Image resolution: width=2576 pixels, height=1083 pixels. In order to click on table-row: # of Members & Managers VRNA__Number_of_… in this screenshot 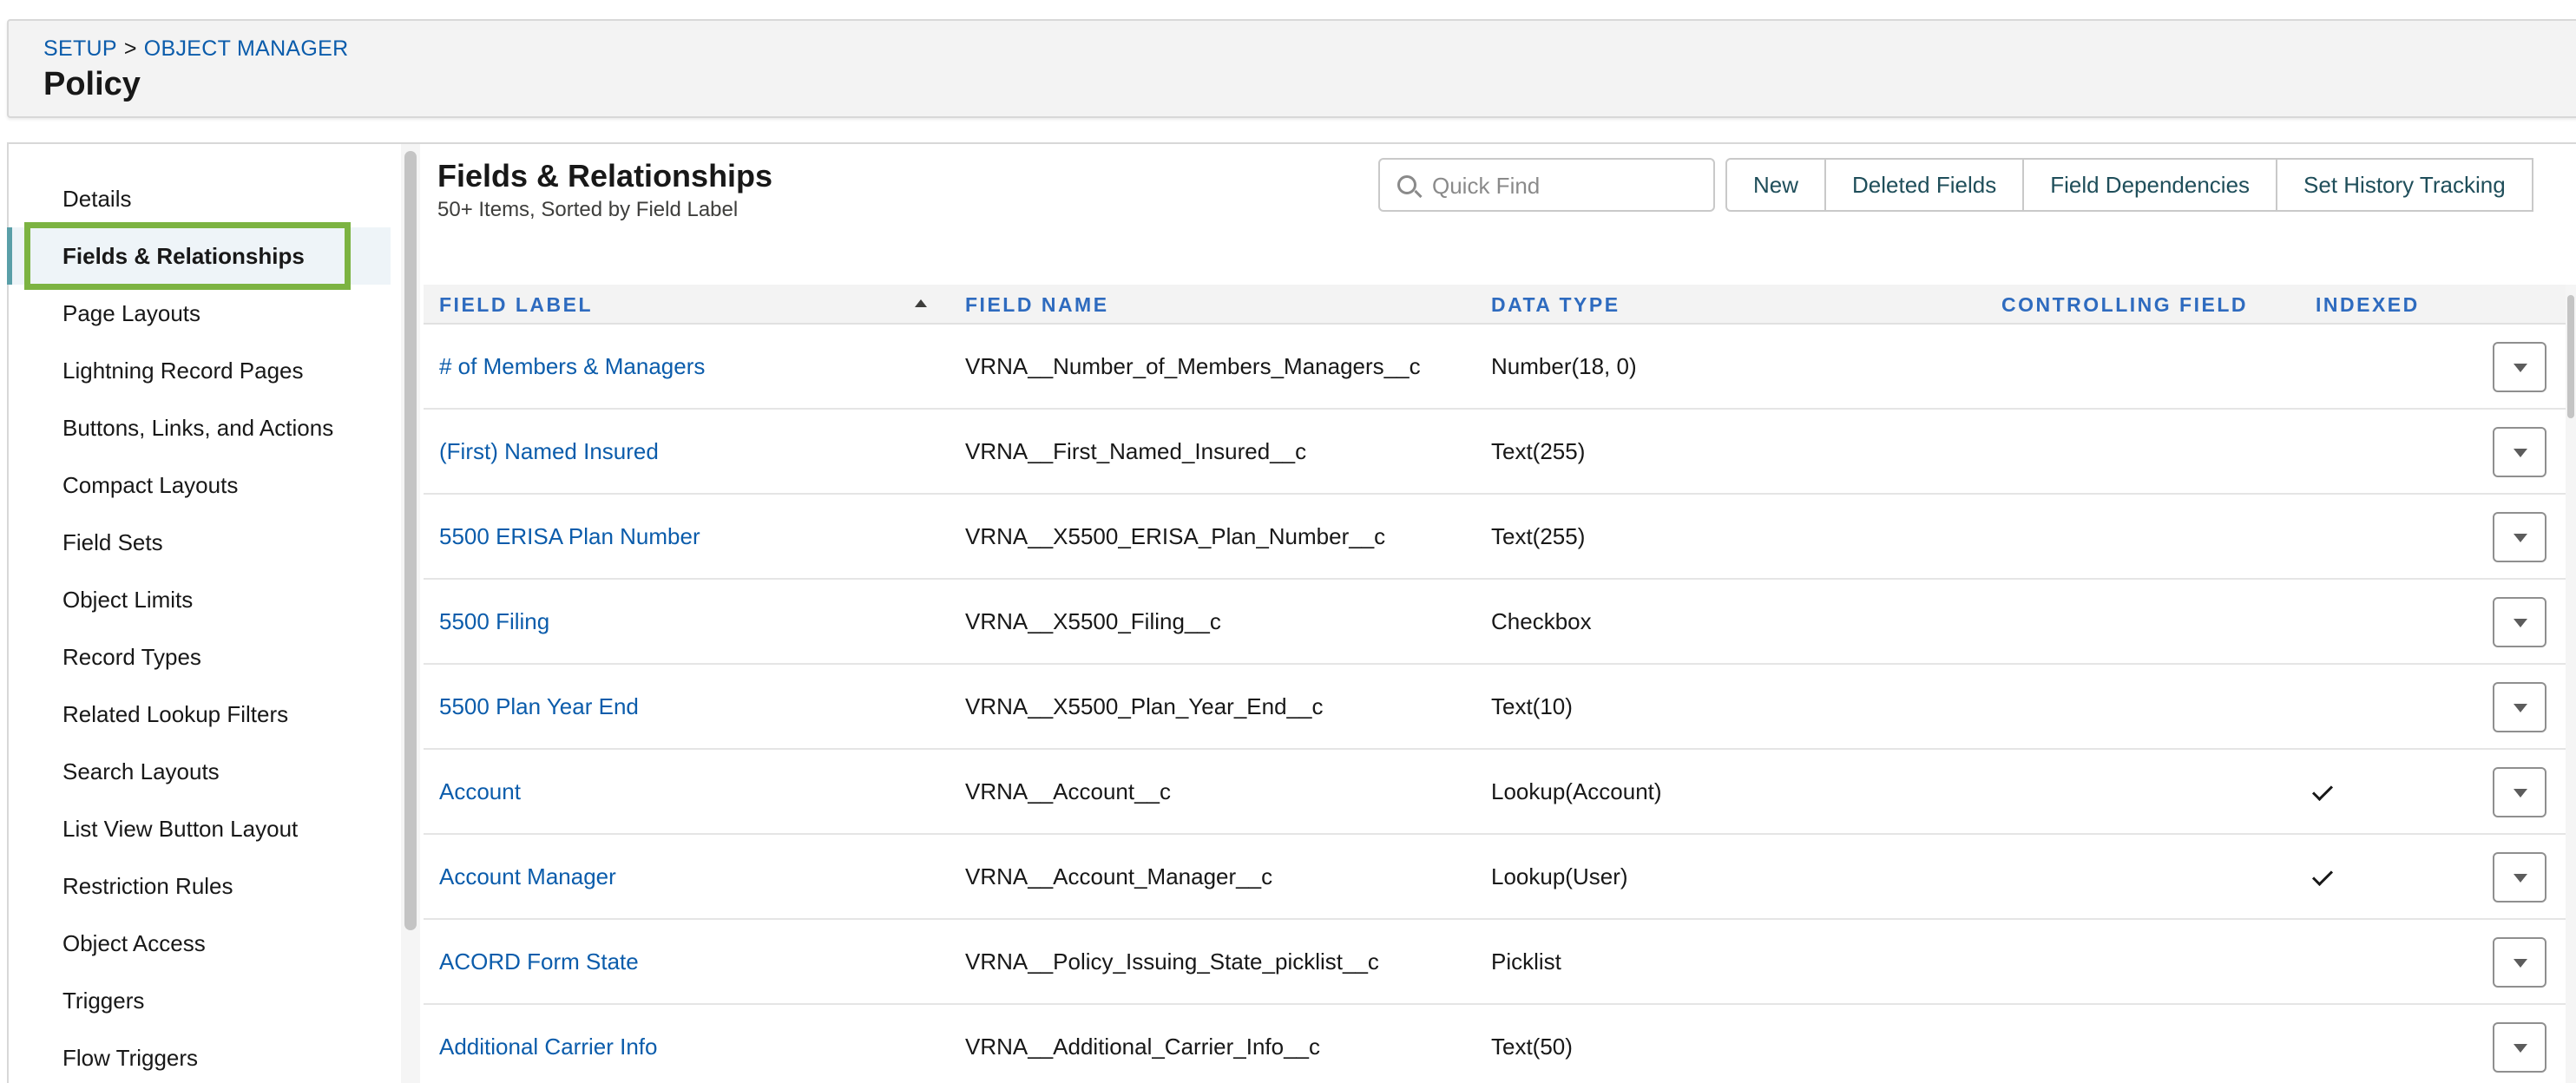, I will do `click(1495, 368)`.